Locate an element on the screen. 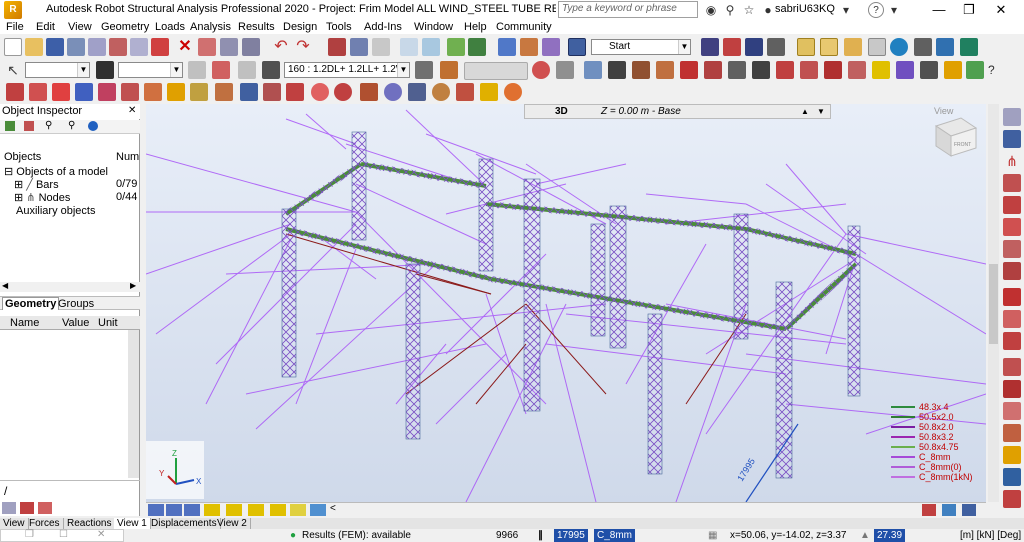 The height and width of the screenshot is (542, 1024). lock-icon is located at coordinates (381, 47).